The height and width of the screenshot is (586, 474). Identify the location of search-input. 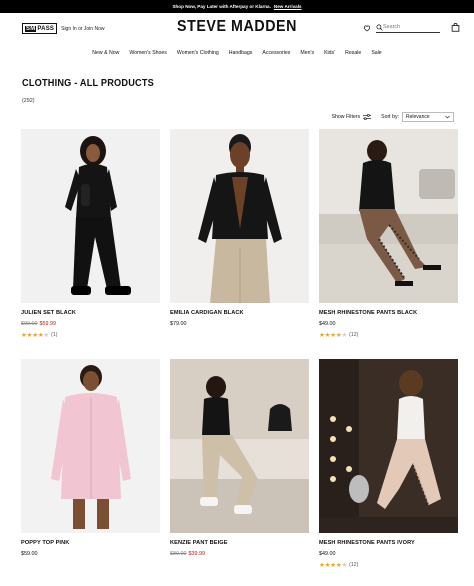
(411, 27).